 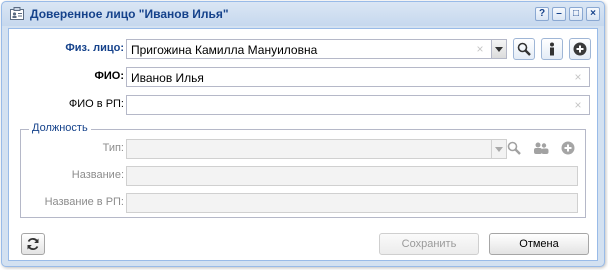 What do you see at coordinates (352, 203) in the screenshot?
I see `position-name-rp-input` at bounding box center [352, 203].